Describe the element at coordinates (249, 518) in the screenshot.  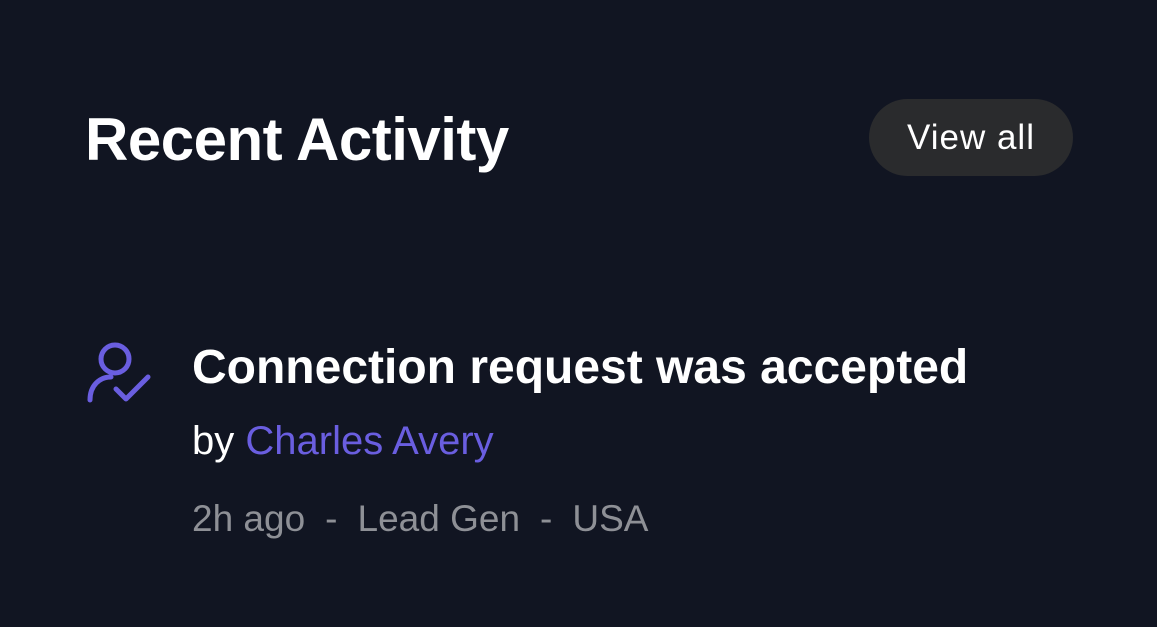
I see `activity-time: 2h ago` at that location.